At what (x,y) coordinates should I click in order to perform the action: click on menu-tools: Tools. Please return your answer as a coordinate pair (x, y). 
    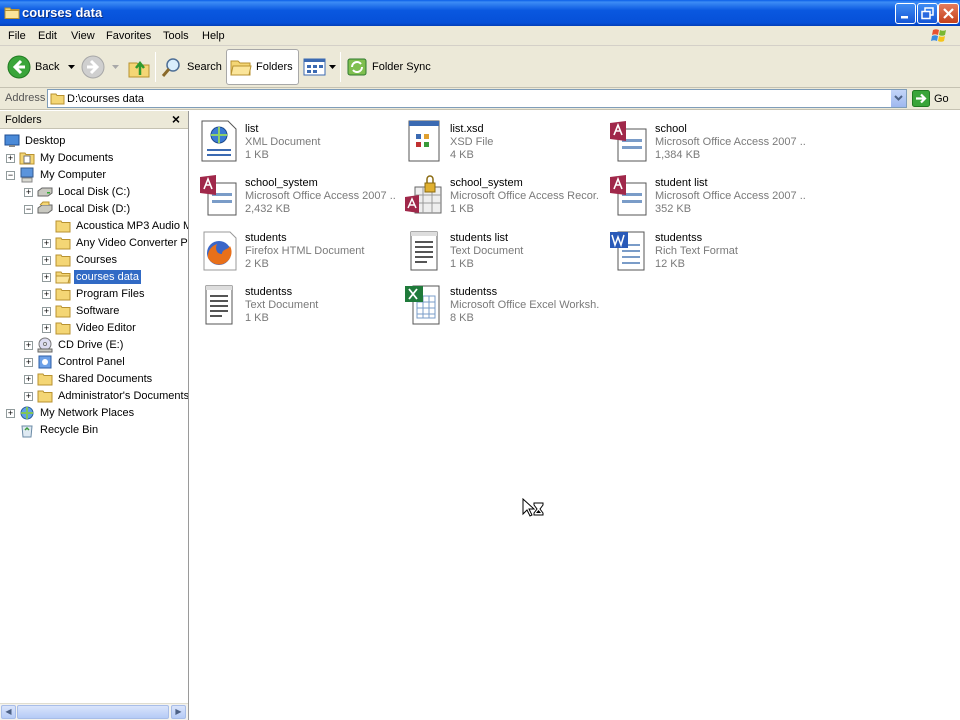
    Looking at the image, I should click on (176, 36).